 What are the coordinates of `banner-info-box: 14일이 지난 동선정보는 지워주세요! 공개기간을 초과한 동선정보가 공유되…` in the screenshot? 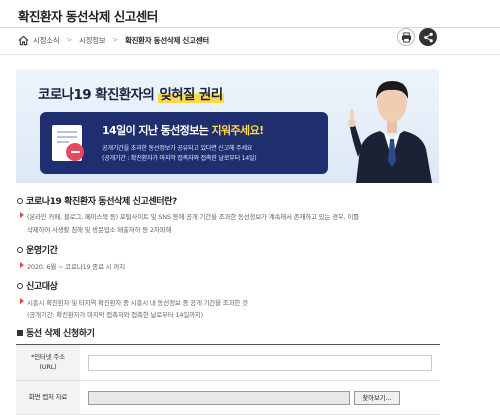 It's located at (184, 143).